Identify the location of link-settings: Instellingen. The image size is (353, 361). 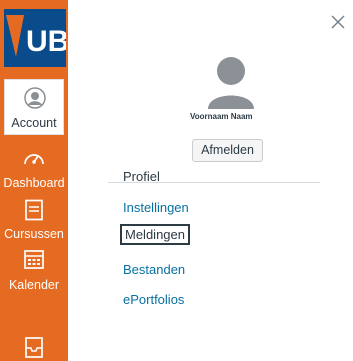
(156, 207).